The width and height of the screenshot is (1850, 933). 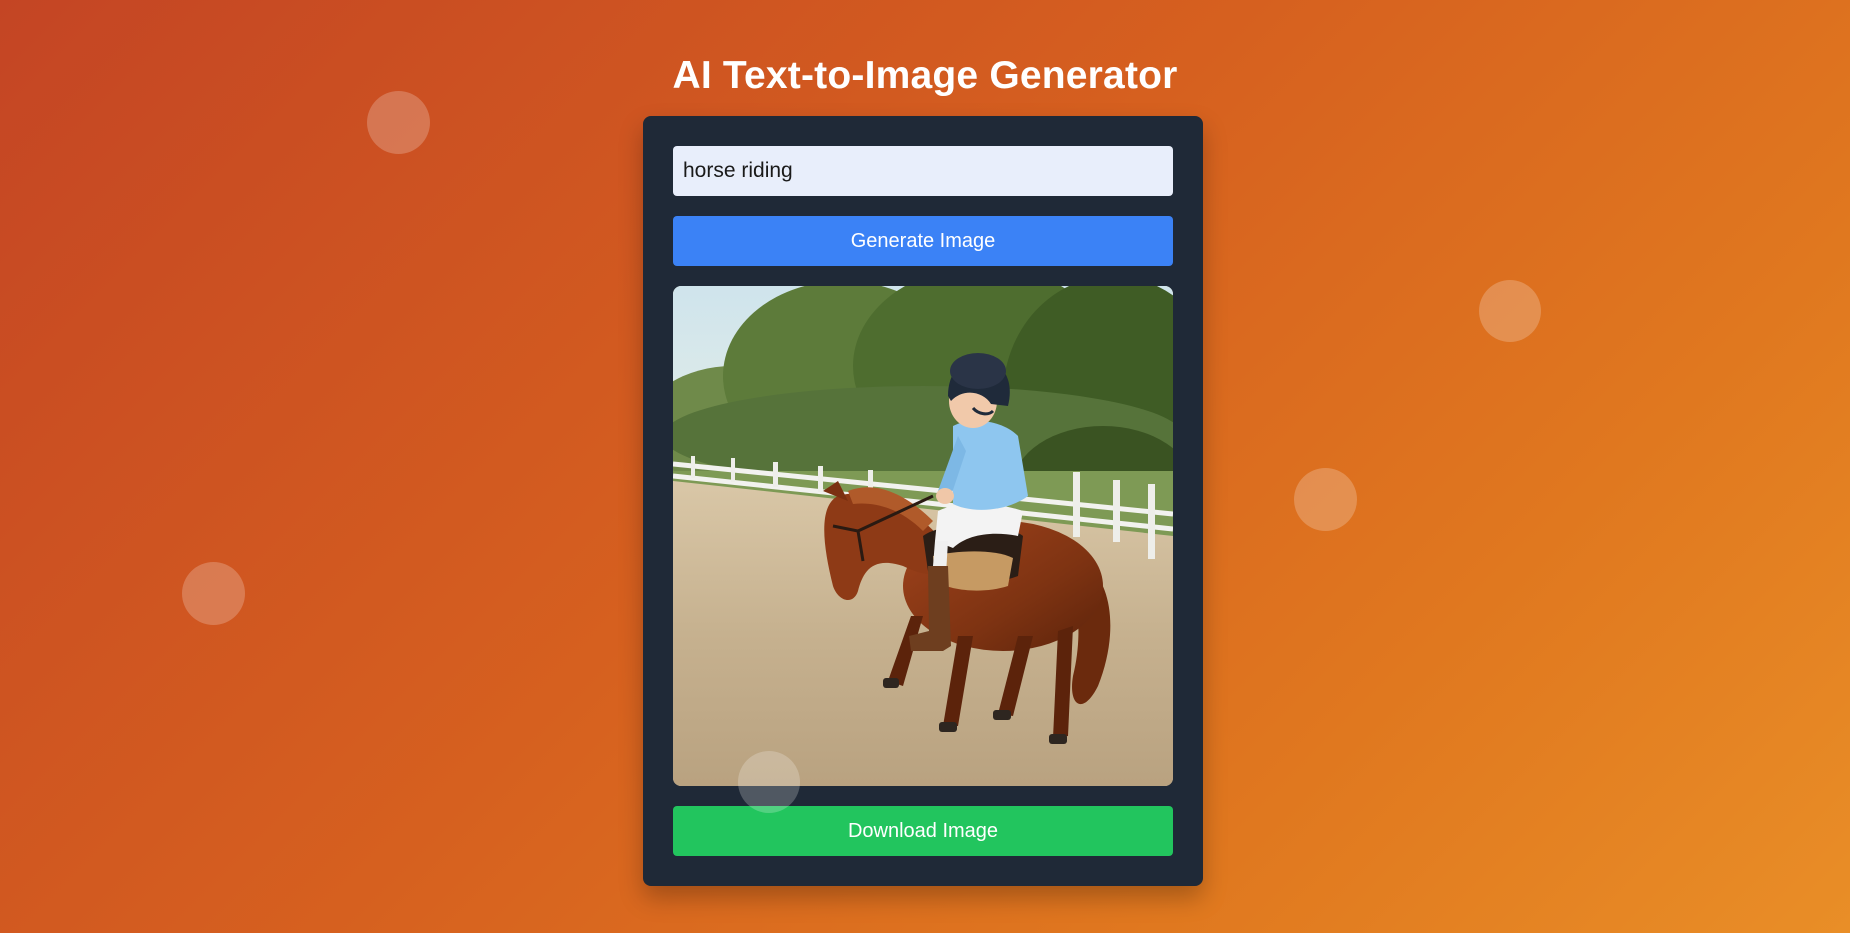 I want to click on generated-image-illustration, so click(x=923, y=536).